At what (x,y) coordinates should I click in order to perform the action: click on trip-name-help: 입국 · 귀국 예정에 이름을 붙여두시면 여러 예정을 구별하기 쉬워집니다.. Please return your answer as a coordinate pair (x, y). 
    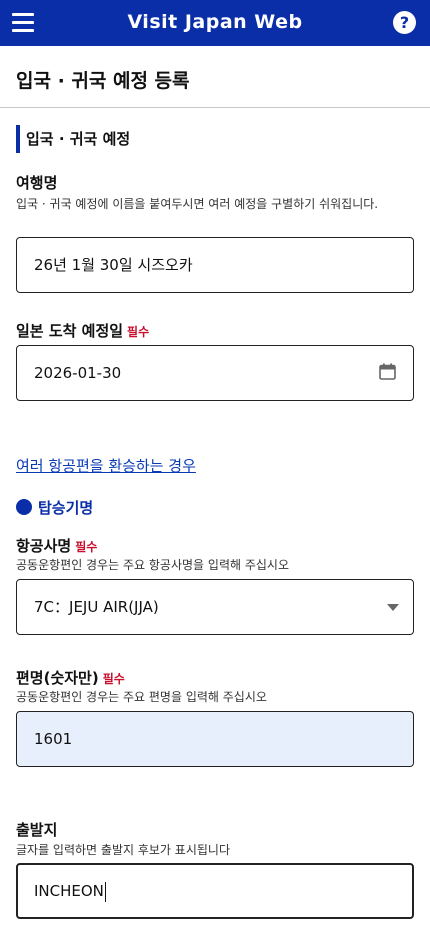
    Looking at the image, I should click on (197, 204).